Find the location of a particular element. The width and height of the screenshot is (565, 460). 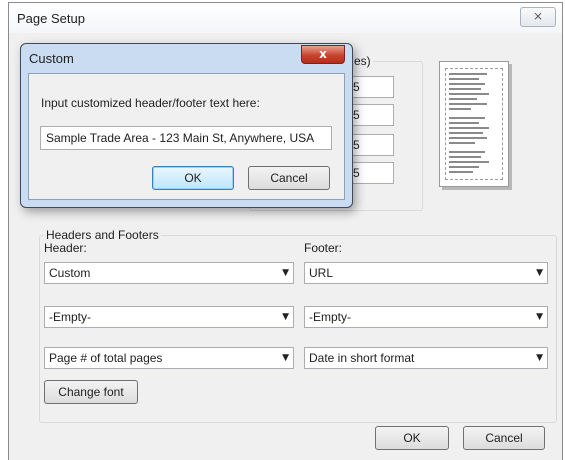

footer-select-2: -Empty- ▼ is located at coordinates (426, 317).